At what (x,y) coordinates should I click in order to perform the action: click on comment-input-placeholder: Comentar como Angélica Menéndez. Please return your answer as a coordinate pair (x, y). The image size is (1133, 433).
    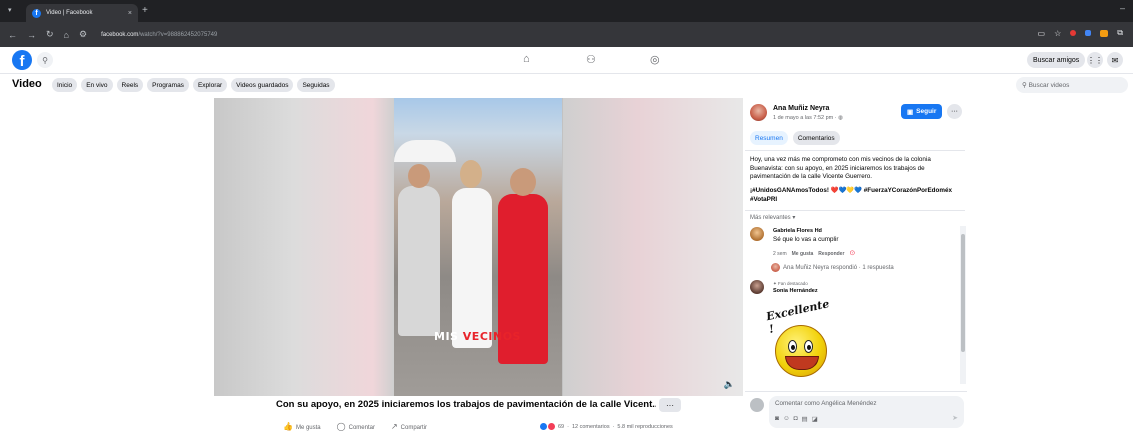
    Looking at the image, I should click on (826, 403).